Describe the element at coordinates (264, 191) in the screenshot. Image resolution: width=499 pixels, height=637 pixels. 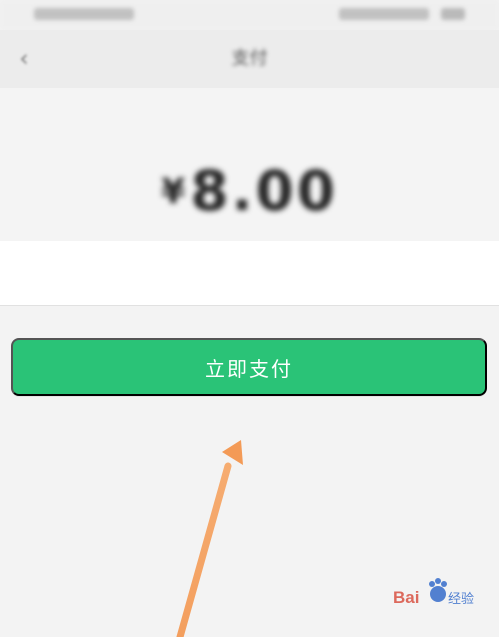
I see `payment-amount: 8.00` at that location.